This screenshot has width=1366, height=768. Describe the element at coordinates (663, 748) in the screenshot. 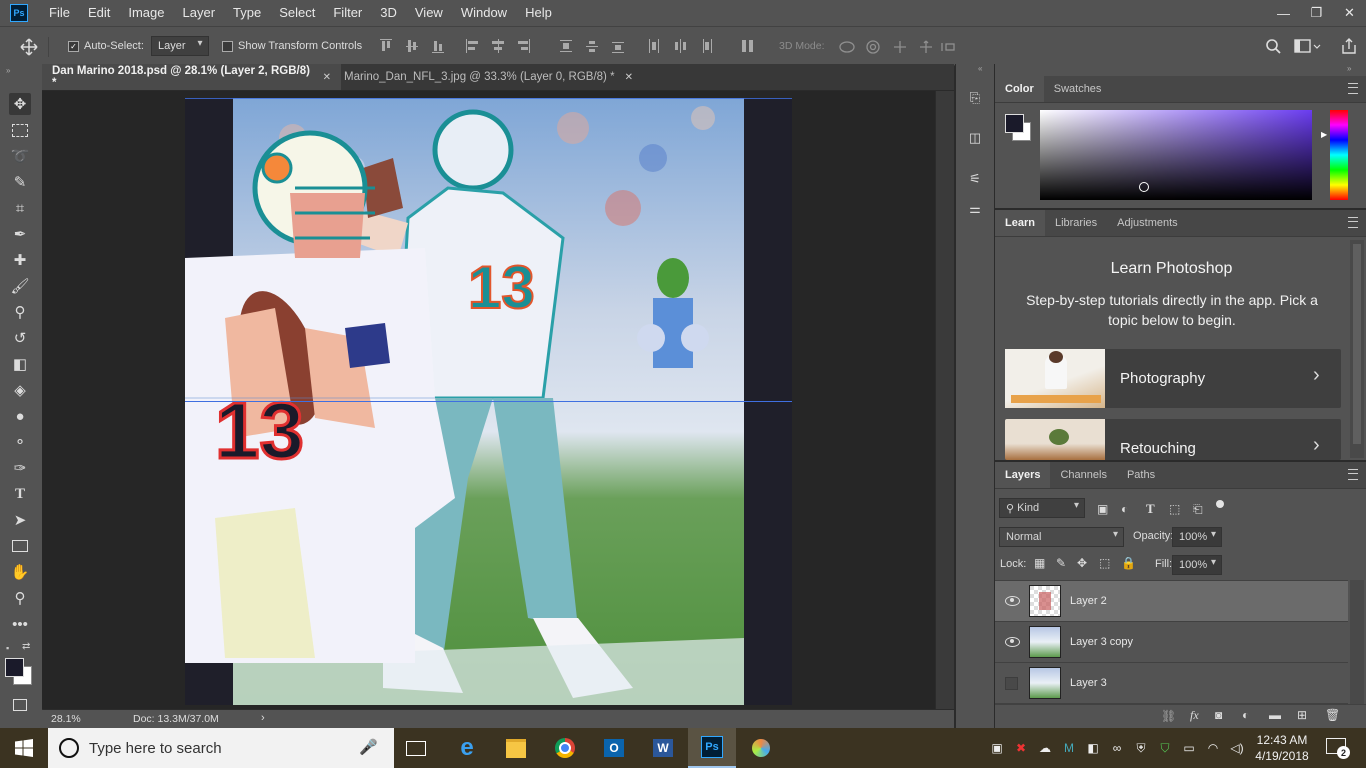

I see `word-icon: W` at that location.